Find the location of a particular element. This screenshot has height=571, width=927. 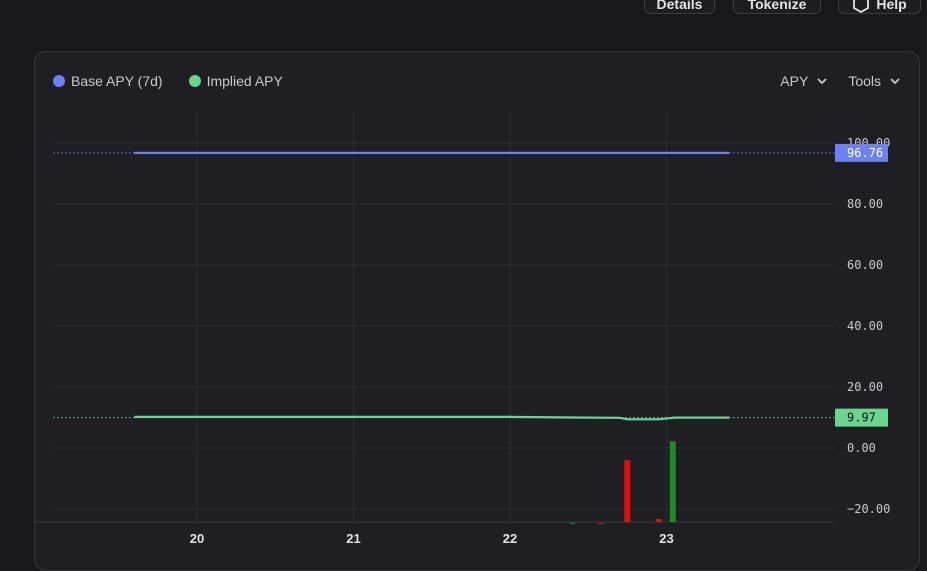

tokenize-button: Tokenize is located at coordinates (777, 7).